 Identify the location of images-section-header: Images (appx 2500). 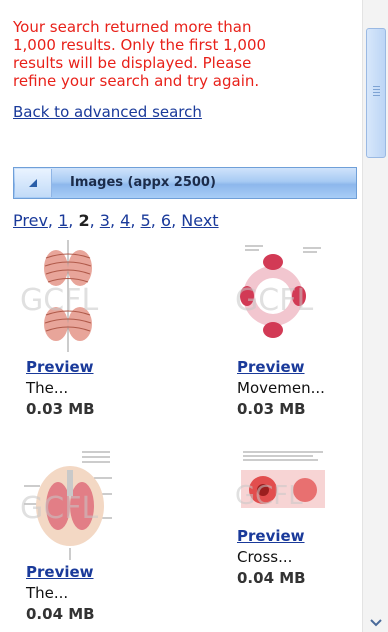
(185, 183).